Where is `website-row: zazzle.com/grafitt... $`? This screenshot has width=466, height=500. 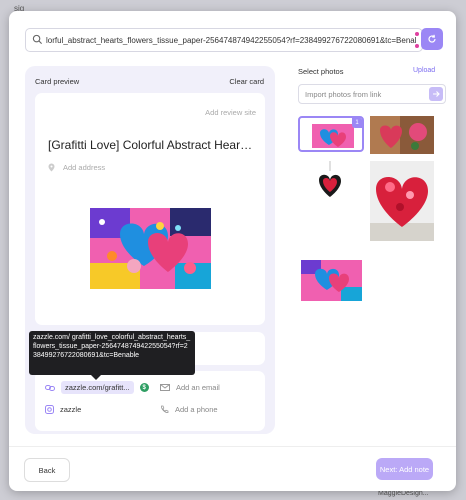
website-row: zazzle.com/grafitt... $ is located at coordinates (97, 387).